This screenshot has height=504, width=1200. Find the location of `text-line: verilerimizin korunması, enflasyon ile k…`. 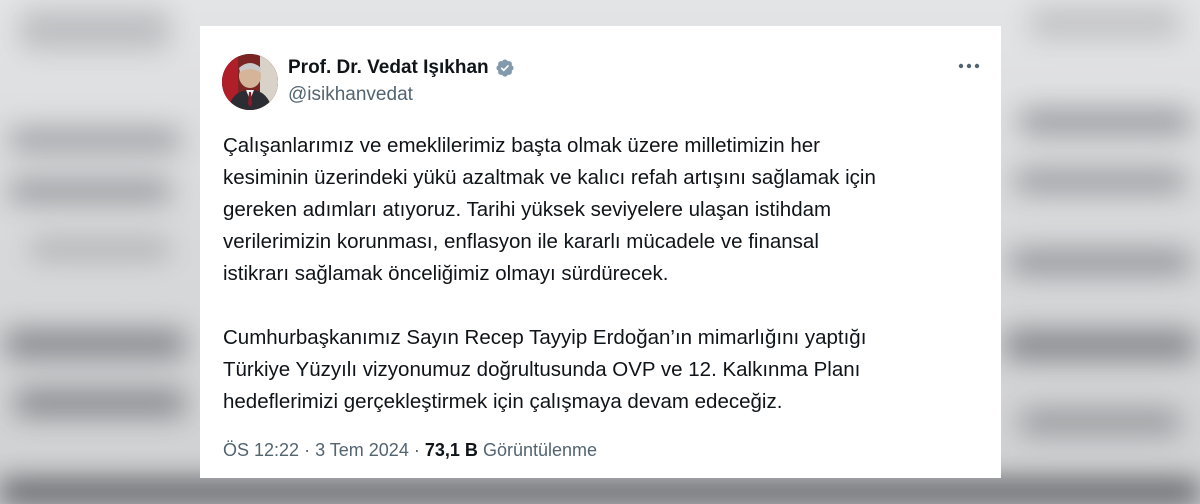

text-line: verilerimizin korunması, enflasyon ile k… is located at coordinates (521, 241).